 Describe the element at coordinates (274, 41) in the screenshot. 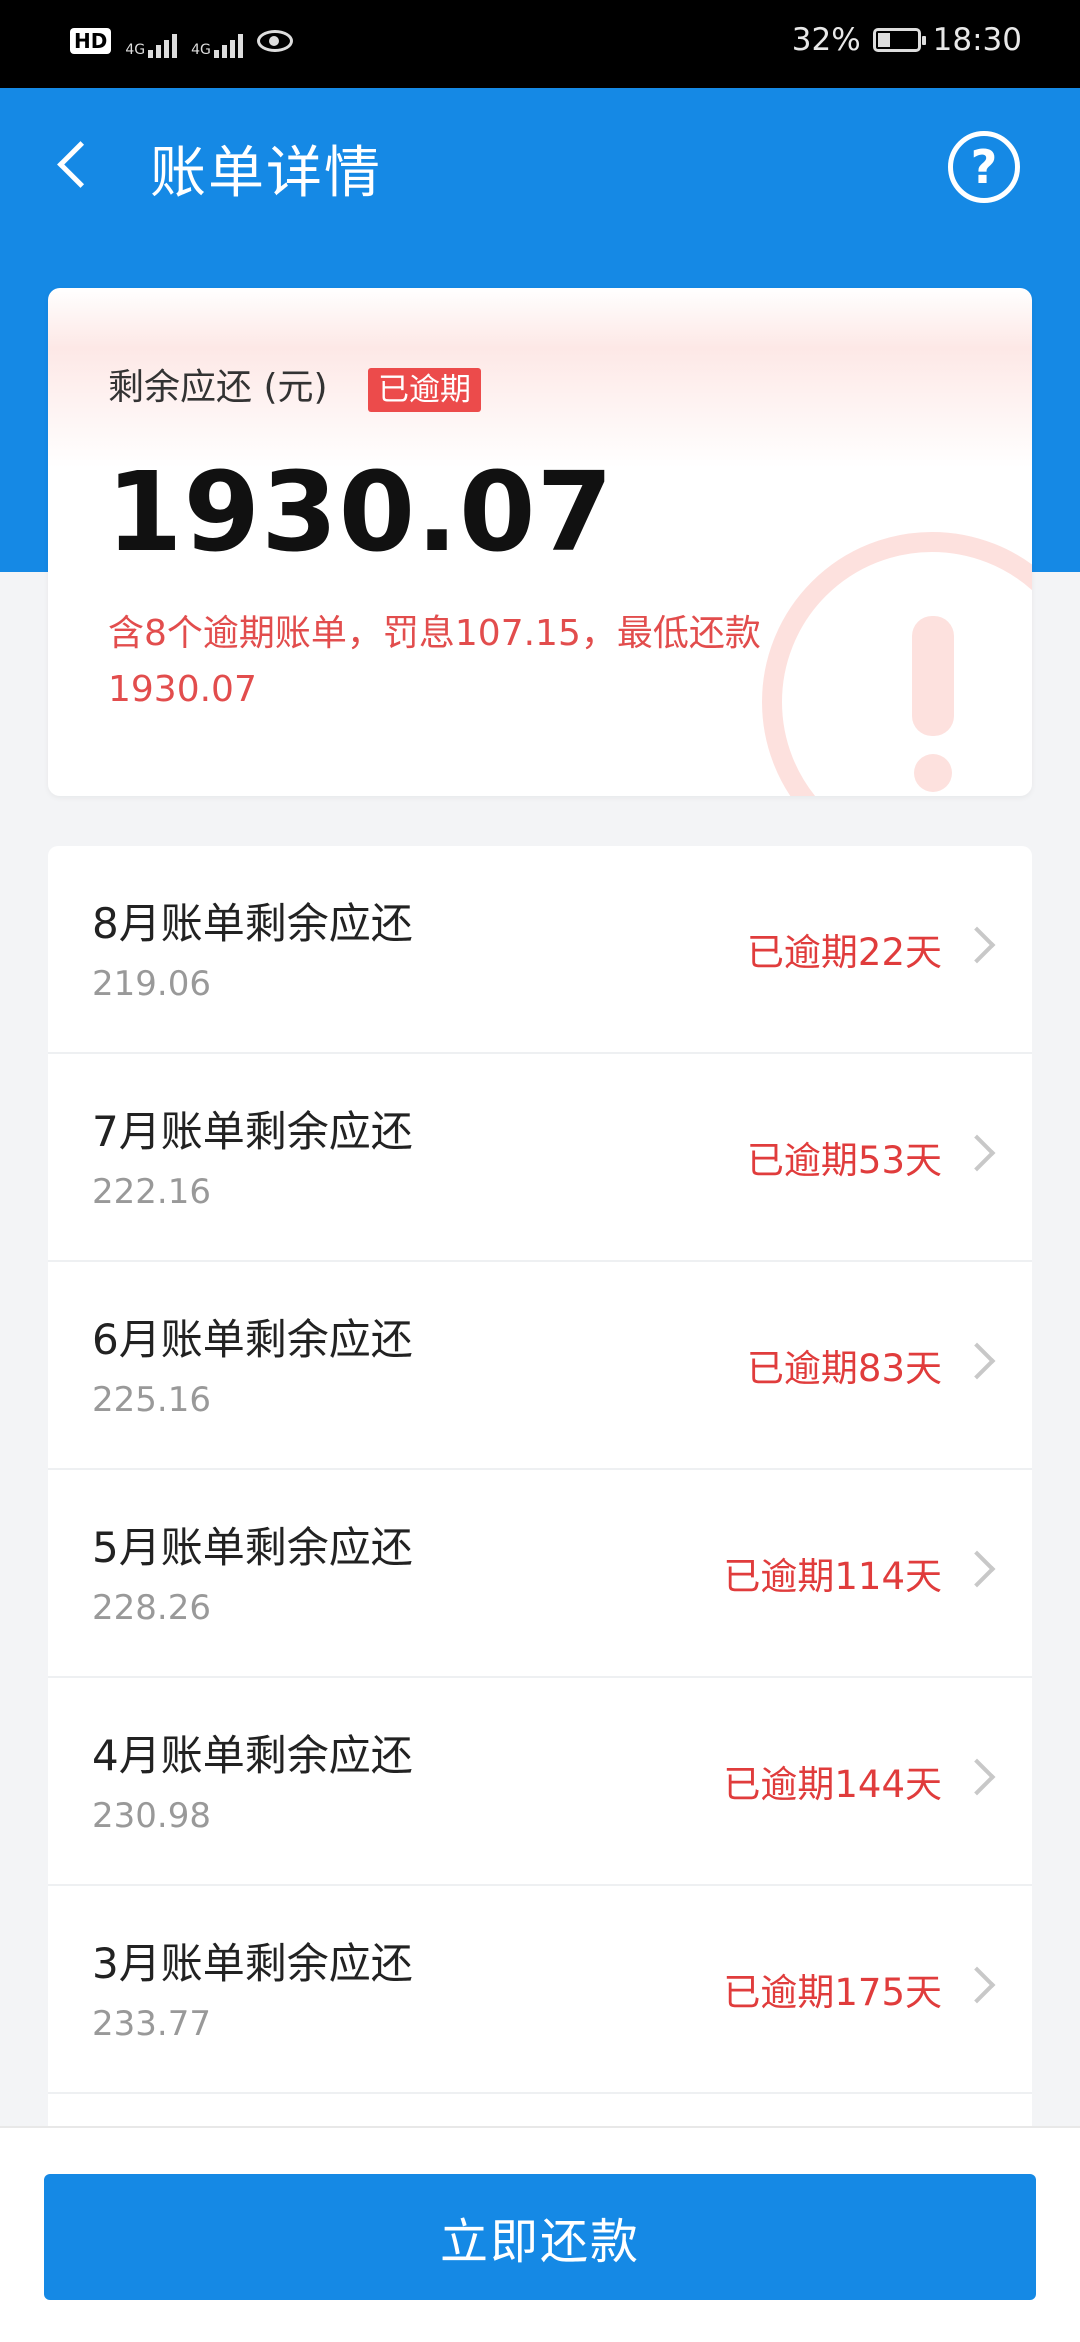

I see `eye-icon` at that location.